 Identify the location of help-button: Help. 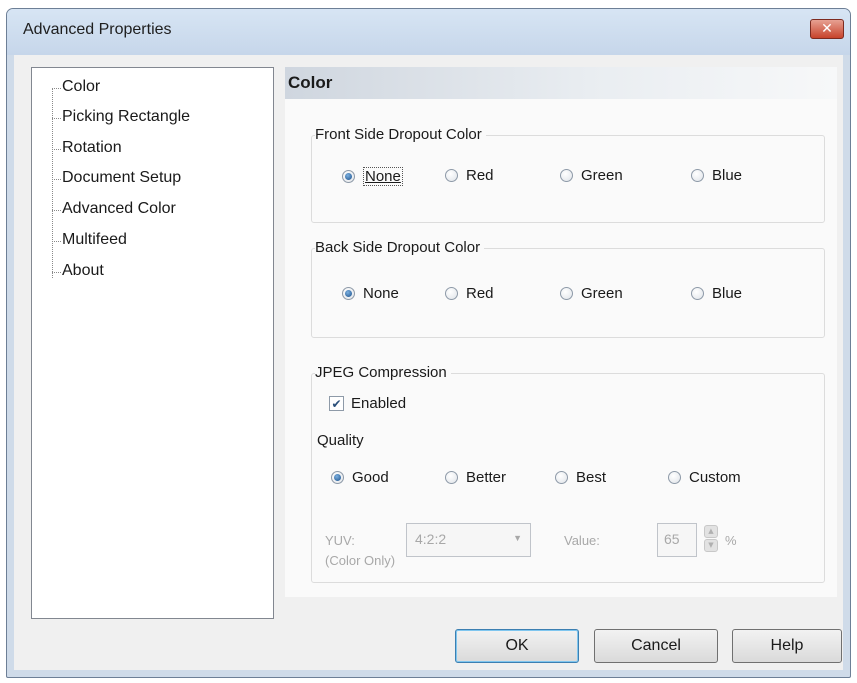
(787, 646).